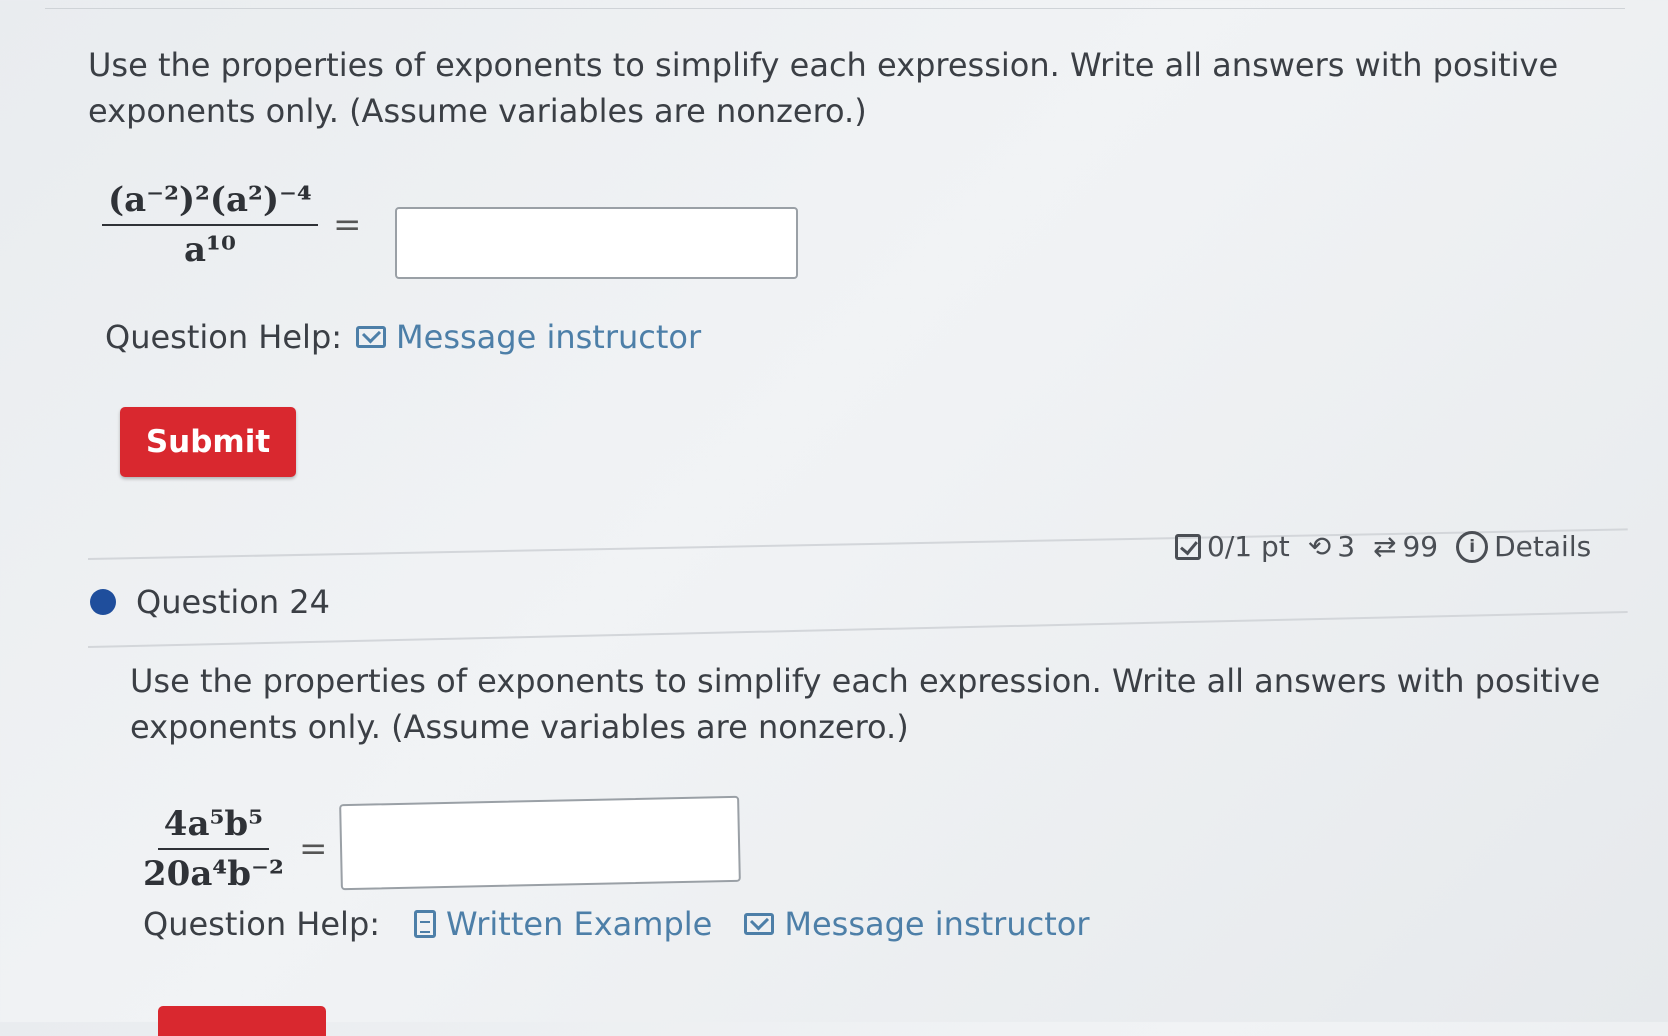 The image size is (1668, 1036). I want to click on attempts-indicator: ⇄ 99, so click(1406, 546).